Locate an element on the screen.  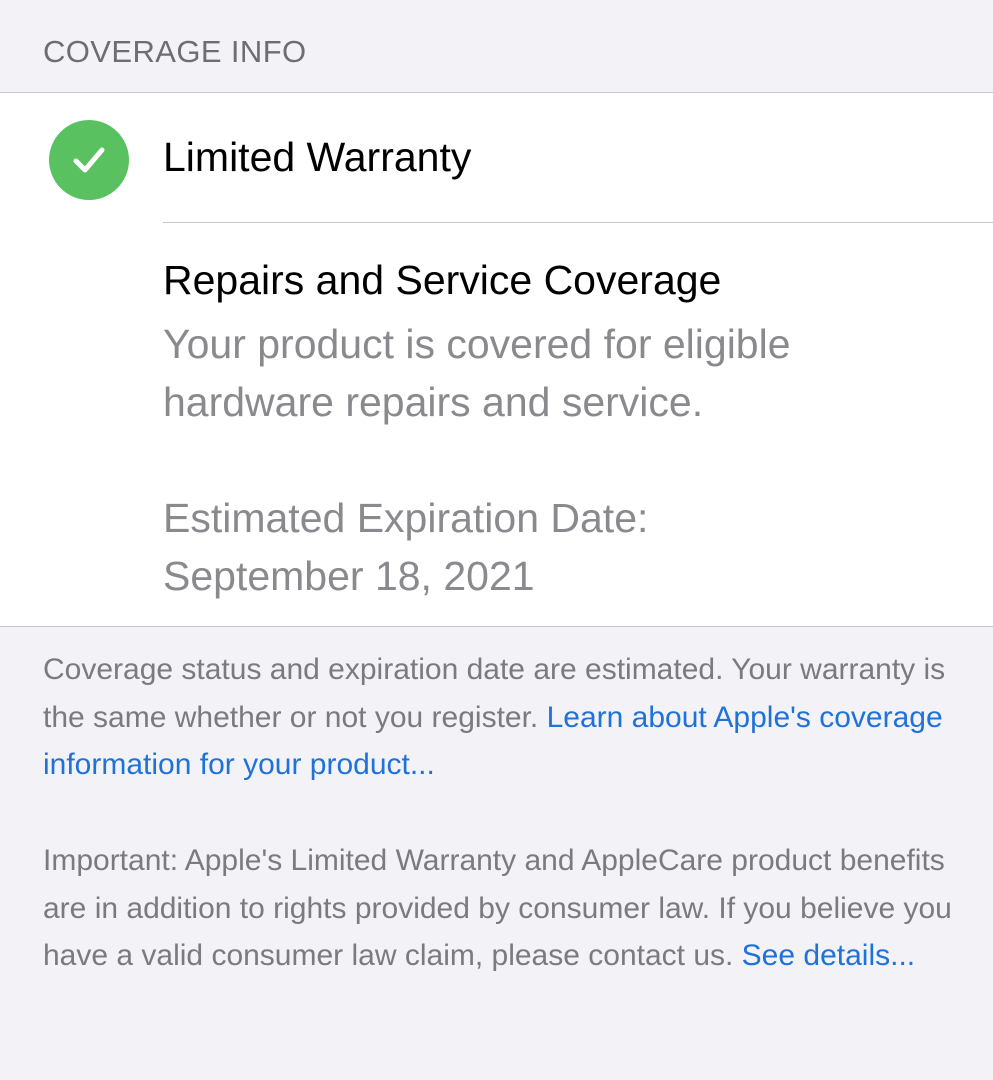
checkmark-circle-icon is located at coordinates (89, 160).